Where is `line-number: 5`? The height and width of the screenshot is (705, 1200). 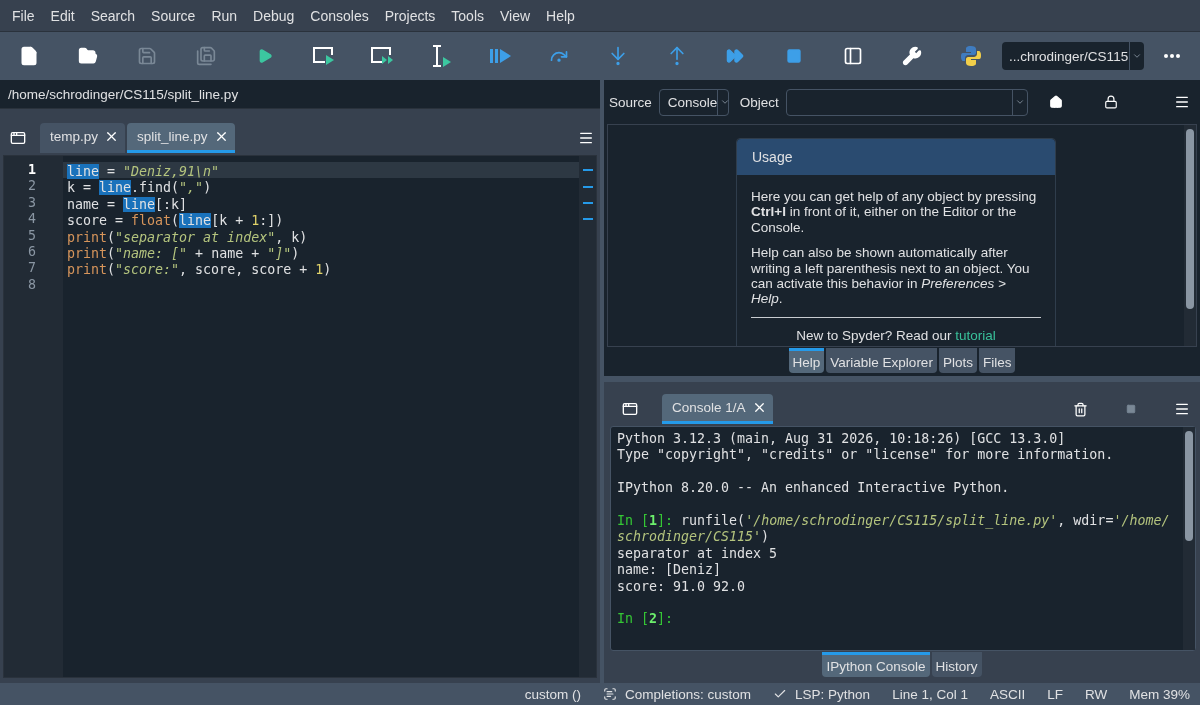 line-number: 5 is located at coordinates (32, 235).